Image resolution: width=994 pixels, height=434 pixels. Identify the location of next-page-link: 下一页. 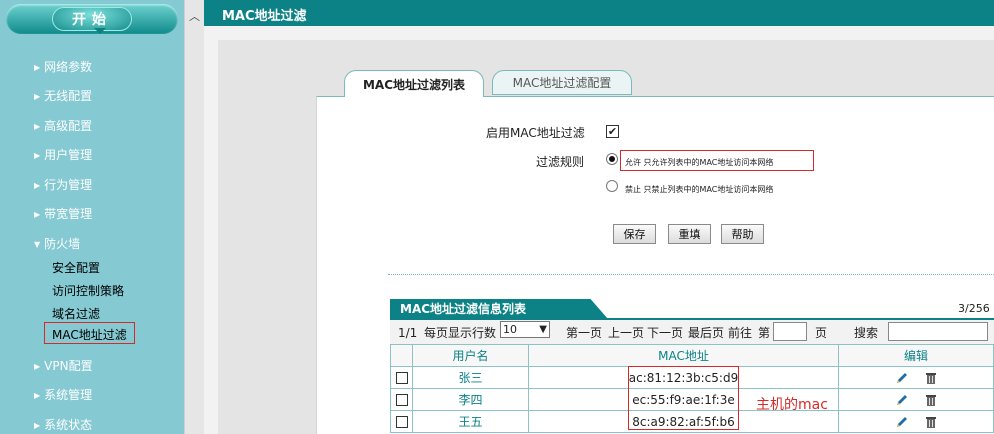
(665, 332).